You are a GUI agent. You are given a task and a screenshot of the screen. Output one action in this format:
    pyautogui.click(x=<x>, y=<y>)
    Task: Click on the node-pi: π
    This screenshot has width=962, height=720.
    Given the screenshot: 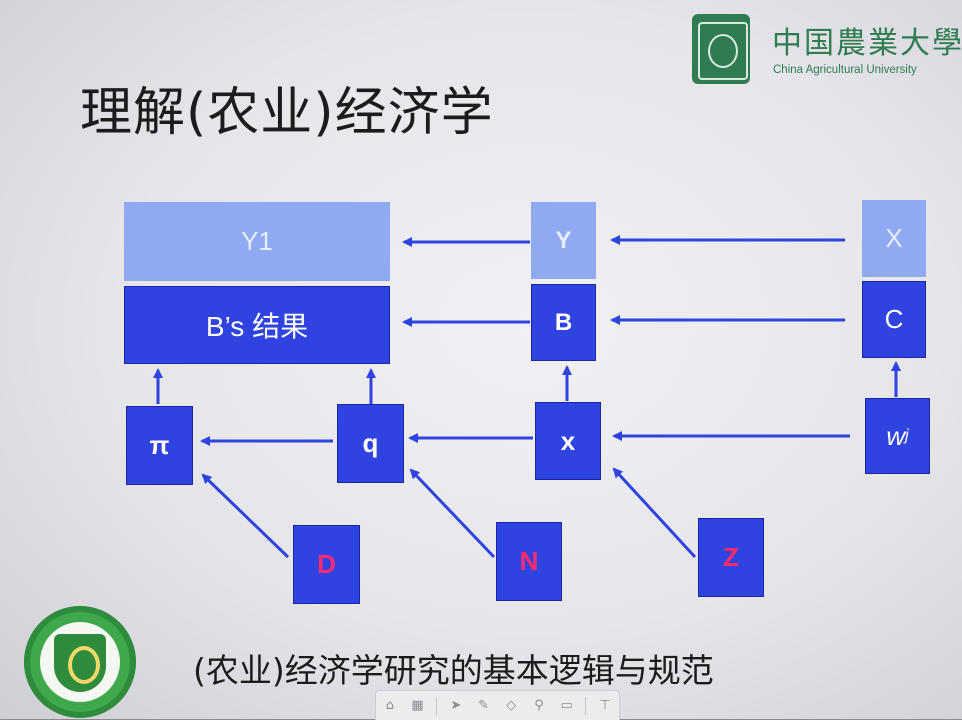 What is the action you would take?
    pyautogui.click(x=159, y=445)
    